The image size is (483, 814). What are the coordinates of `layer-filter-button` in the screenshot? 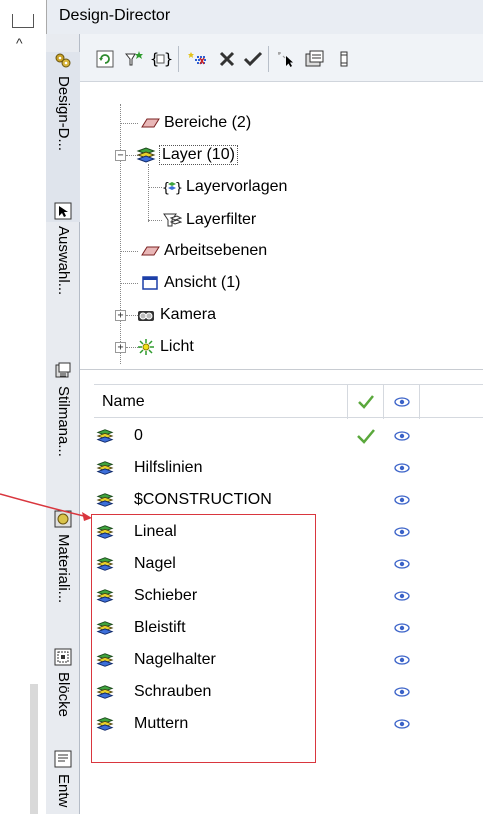 It's located at (135, 59).